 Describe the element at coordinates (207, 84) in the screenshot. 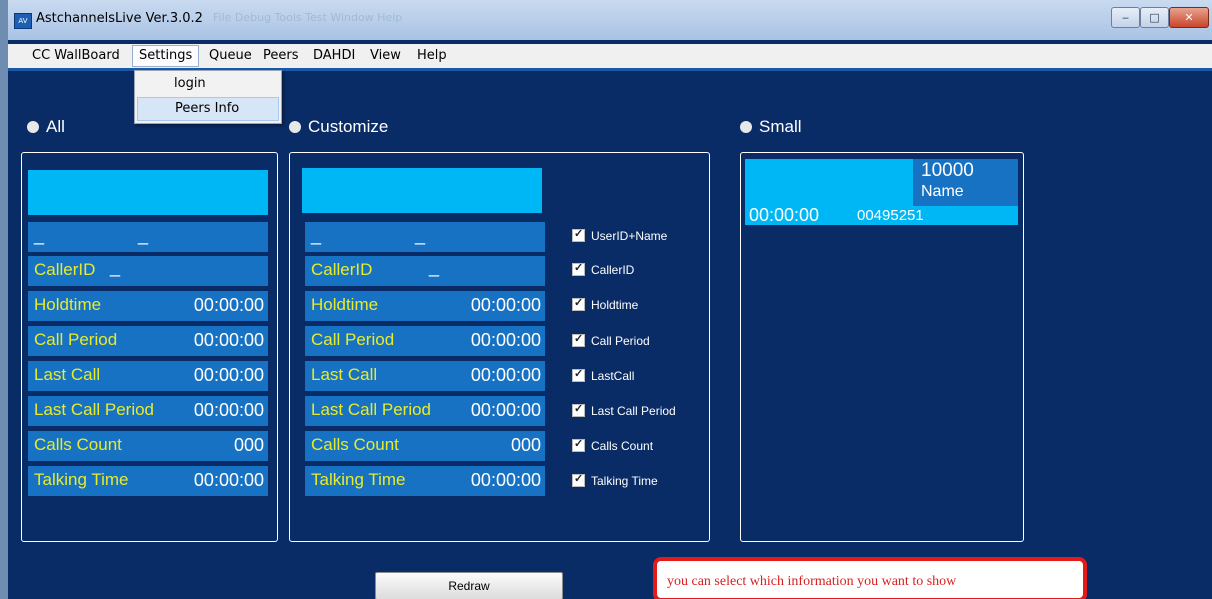

I see `dropdown-item-login: login` at that location.